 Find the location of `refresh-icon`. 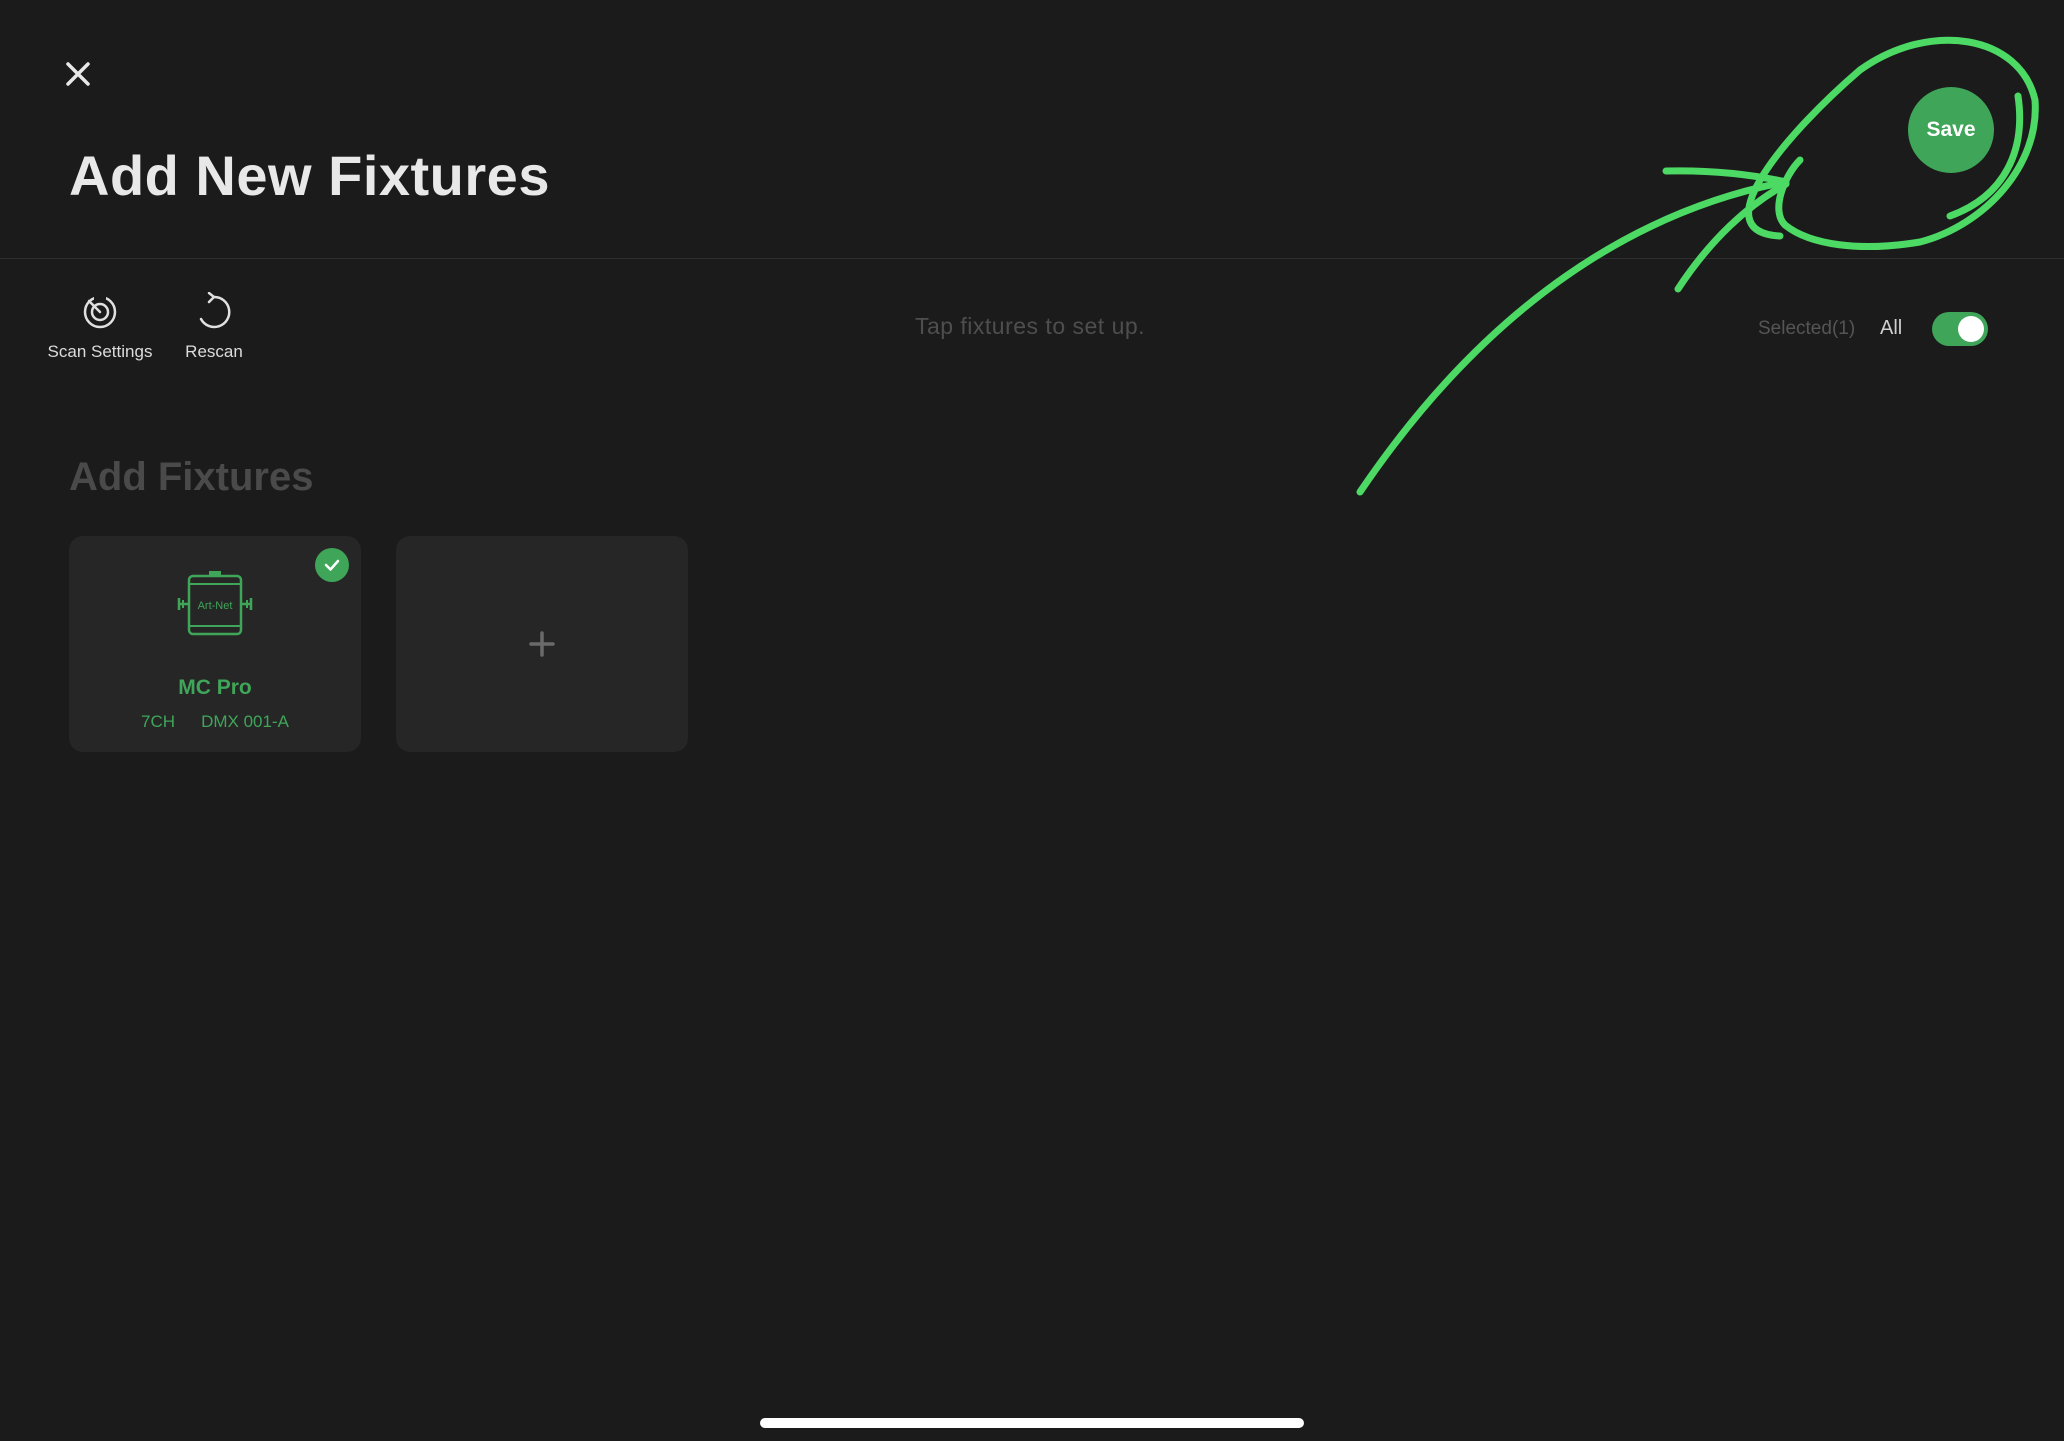

refresh-icon is located at coordinates (215, 310).